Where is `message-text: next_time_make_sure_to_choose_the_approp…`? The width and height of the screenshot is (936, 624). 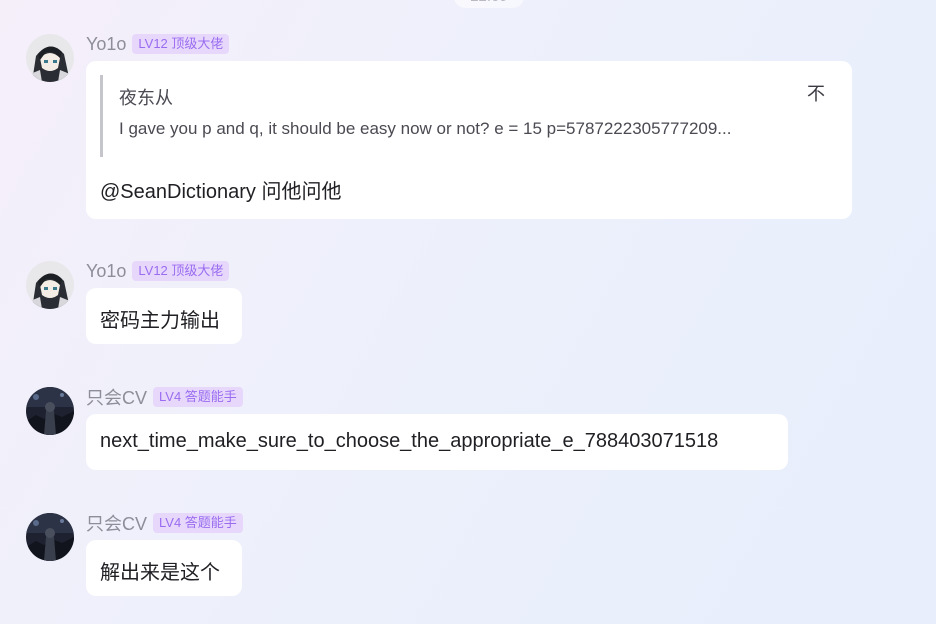 message-text: next_time_make_sure_to_choose_the_approp… is located at coordinates (409, 441).